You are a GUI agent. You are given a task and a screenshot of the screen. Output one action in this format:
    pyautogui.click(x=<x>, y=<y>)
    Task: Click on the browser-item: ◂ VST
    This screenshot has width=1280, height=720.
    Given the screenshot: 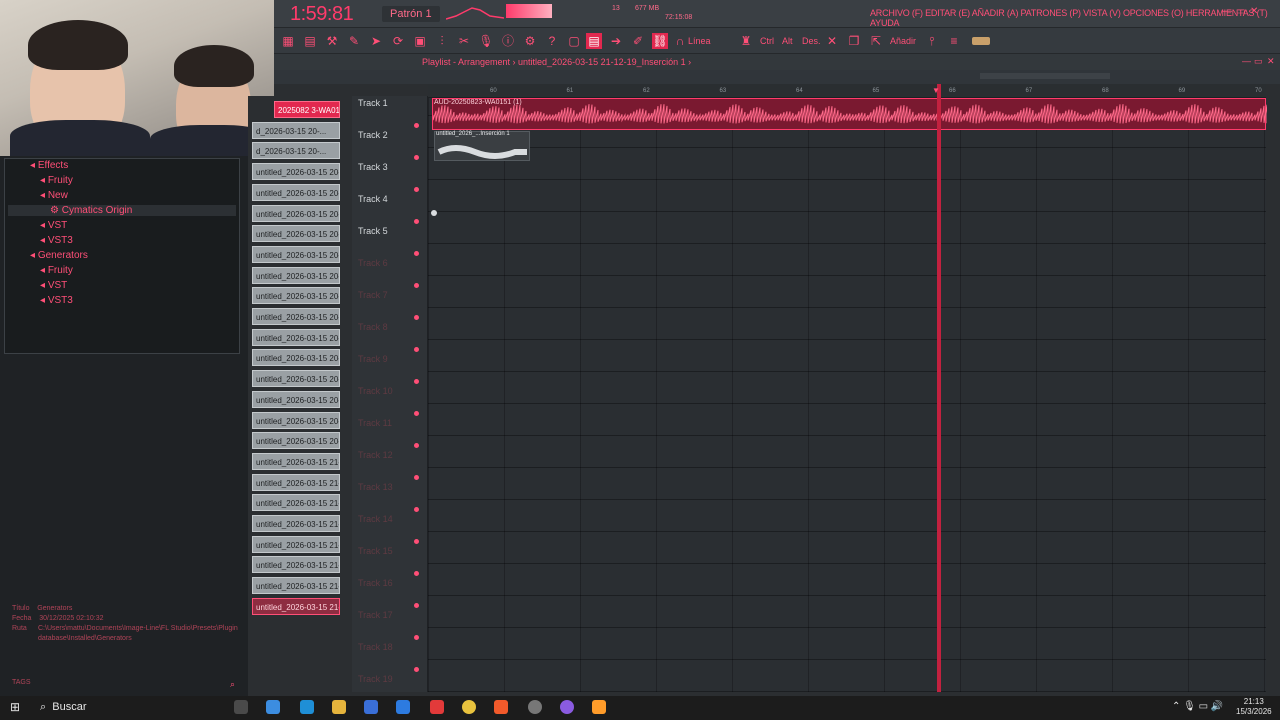 What is the action you would take?
    pyautogui.click(x=53, y=285)
    